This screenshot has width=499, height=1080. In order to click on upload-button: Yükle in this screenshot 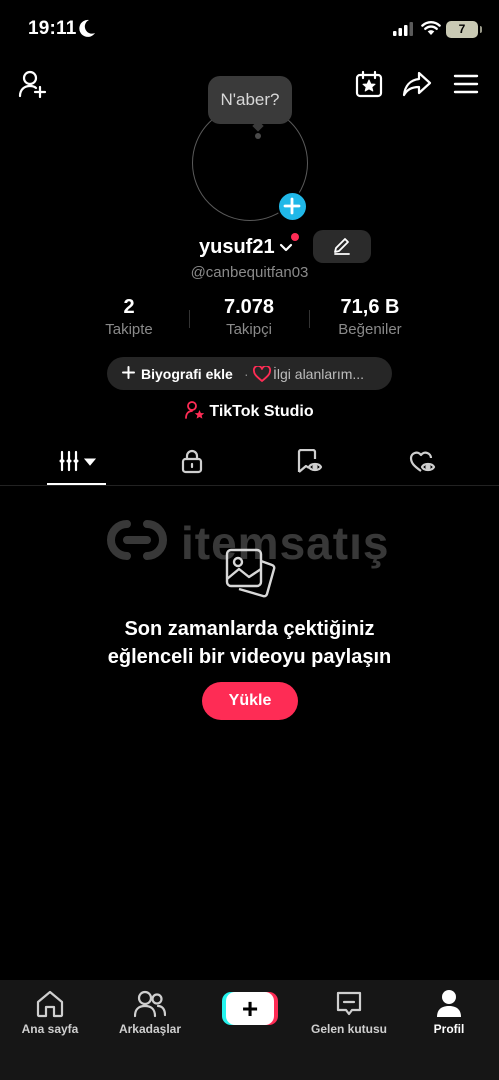, I will do `click(250, 701)`.